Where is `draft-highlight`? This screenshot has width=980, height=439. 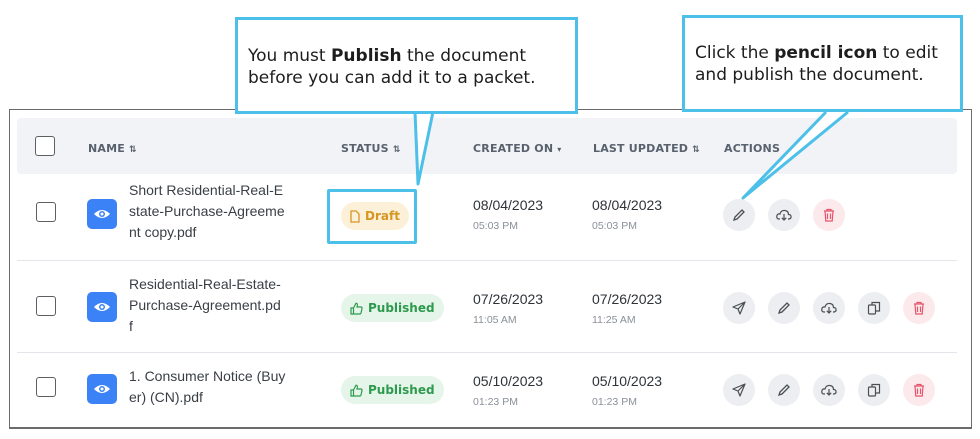 draft-highlight is located at coordinates (372, 216).